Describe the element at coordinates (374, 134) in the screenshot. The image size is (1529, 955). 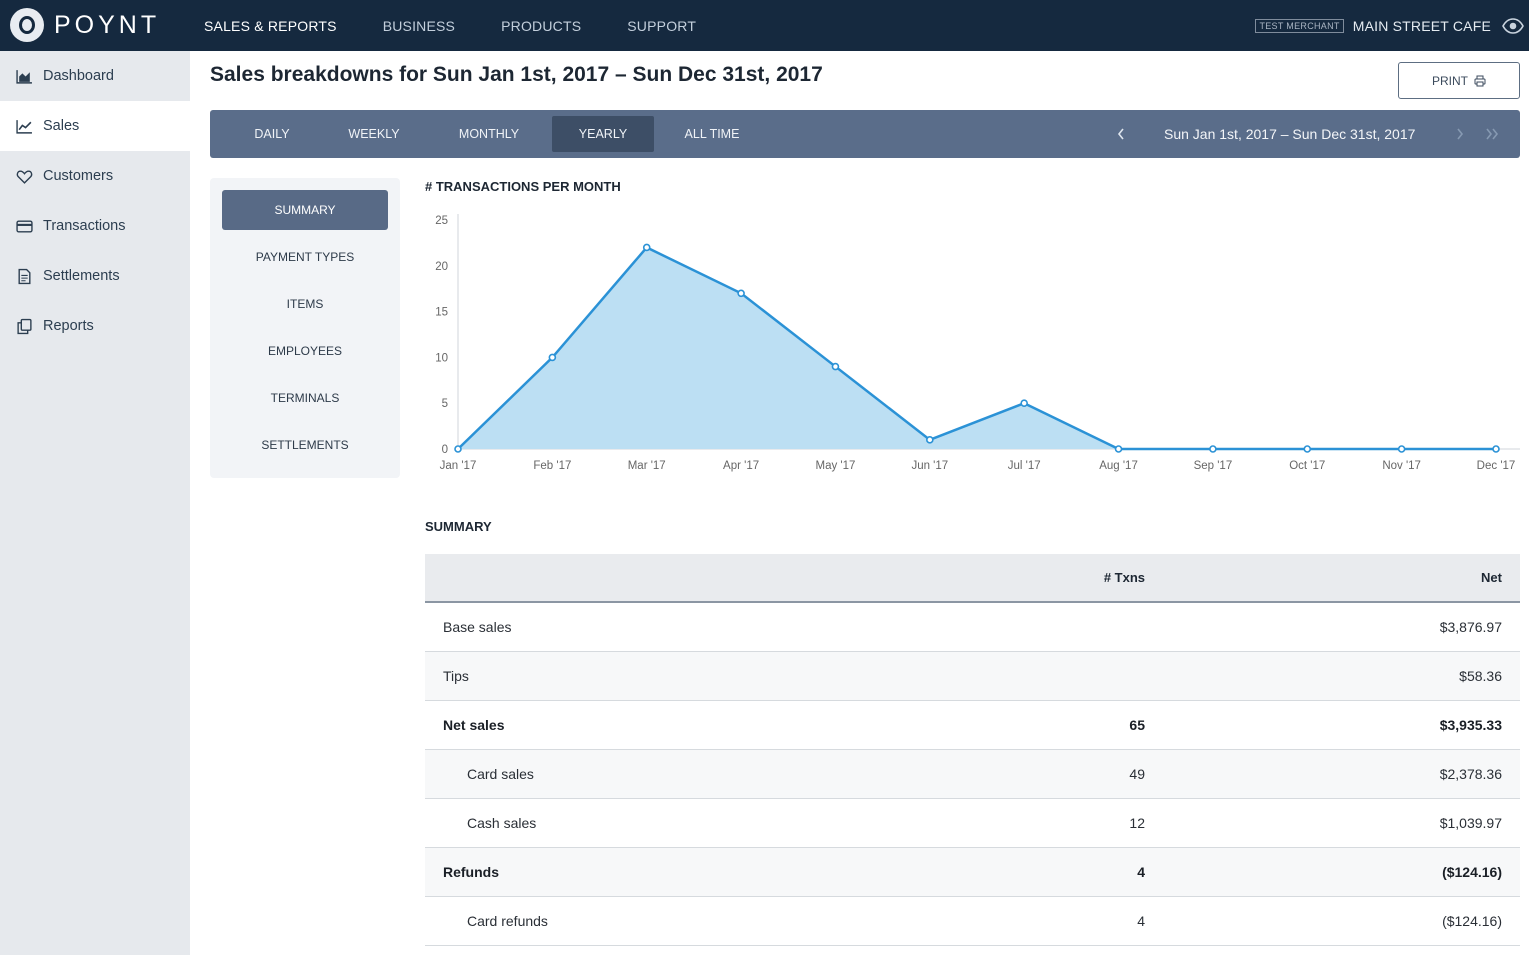
I see `range-tab-weekly: WEEKLY` at that location.